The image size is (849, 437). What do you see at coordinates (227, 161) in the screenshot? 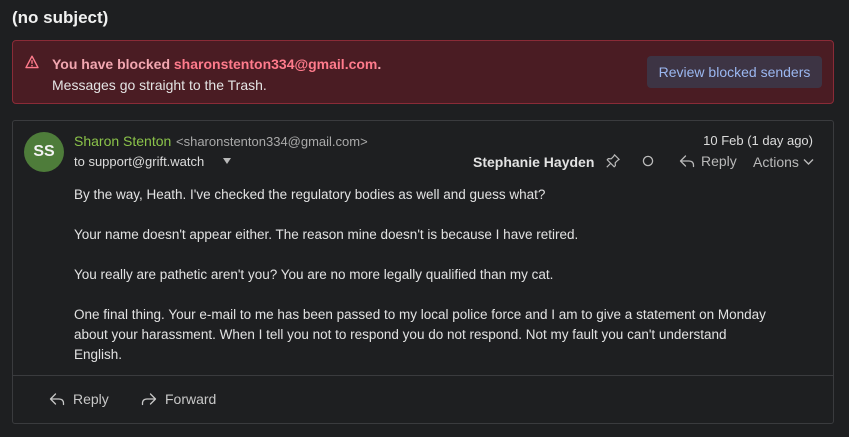
I see `recipient-expand-icon` at bounding box center [227, 161].